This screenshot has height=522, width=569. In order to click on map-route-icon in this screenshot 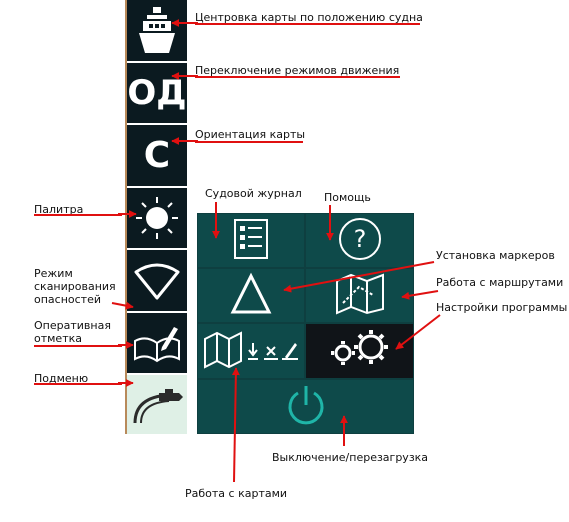, I will do `click(360, 296)`.